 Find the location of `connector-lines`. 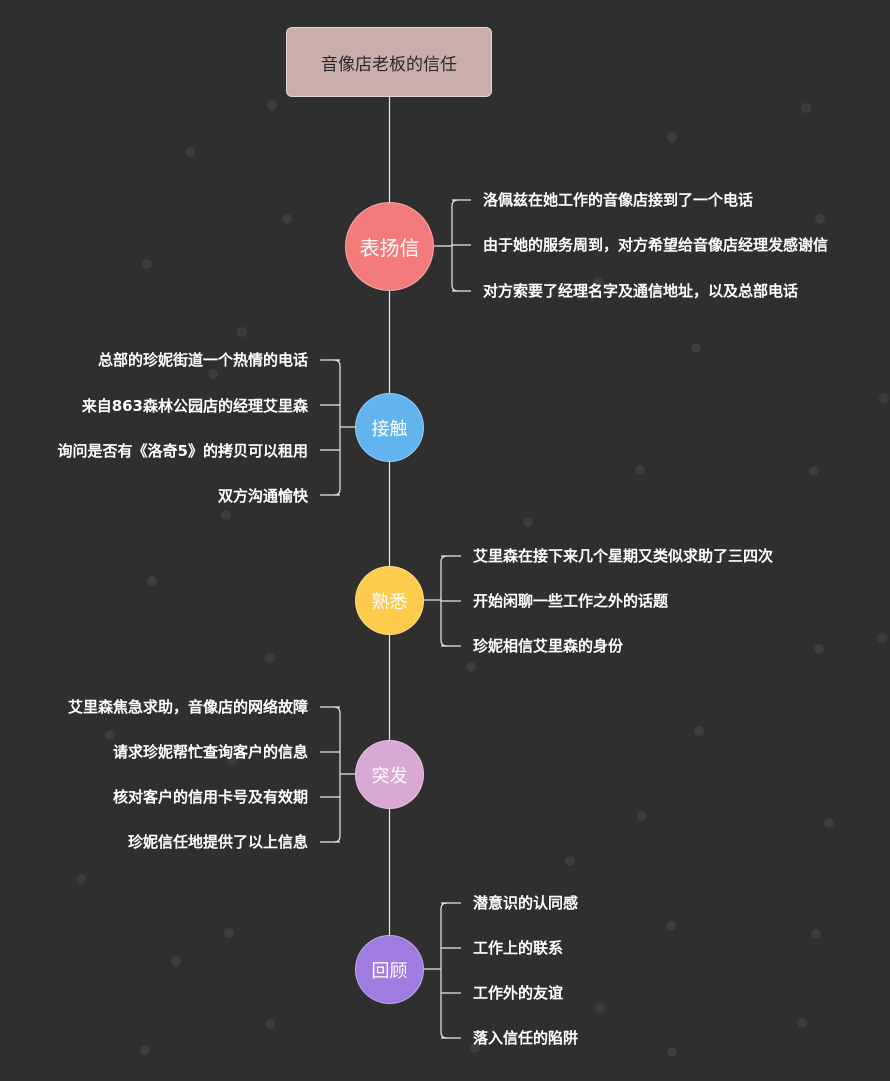

connector-lines is located at coordinates (395, 568).